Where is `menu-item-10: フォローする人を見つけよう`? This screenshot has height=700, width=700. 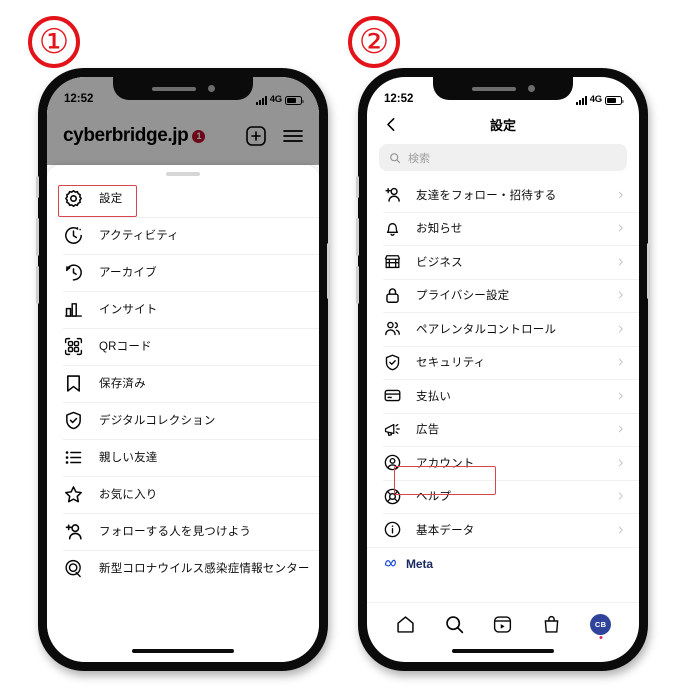
menu-item-10: フォローする人を見つけよう is located at coordinates (183, 531).